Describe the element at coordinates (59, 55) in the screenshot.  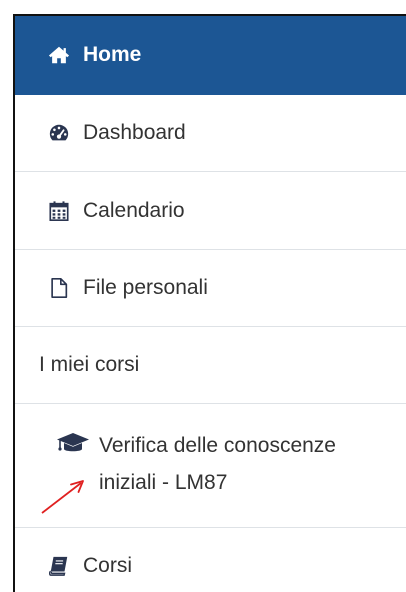
I see `home-icon` at that location.